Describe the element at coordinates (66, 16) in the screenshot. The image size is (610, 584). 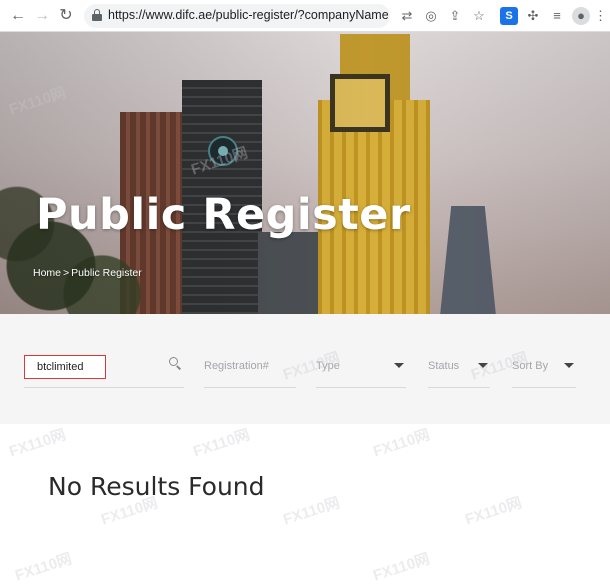
I see `reload-icon: ↻` at that location.